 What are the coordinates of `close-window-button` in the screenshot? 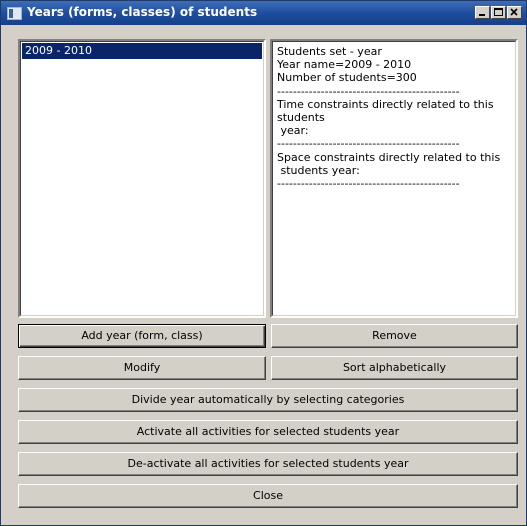 It's located at (514, 12).